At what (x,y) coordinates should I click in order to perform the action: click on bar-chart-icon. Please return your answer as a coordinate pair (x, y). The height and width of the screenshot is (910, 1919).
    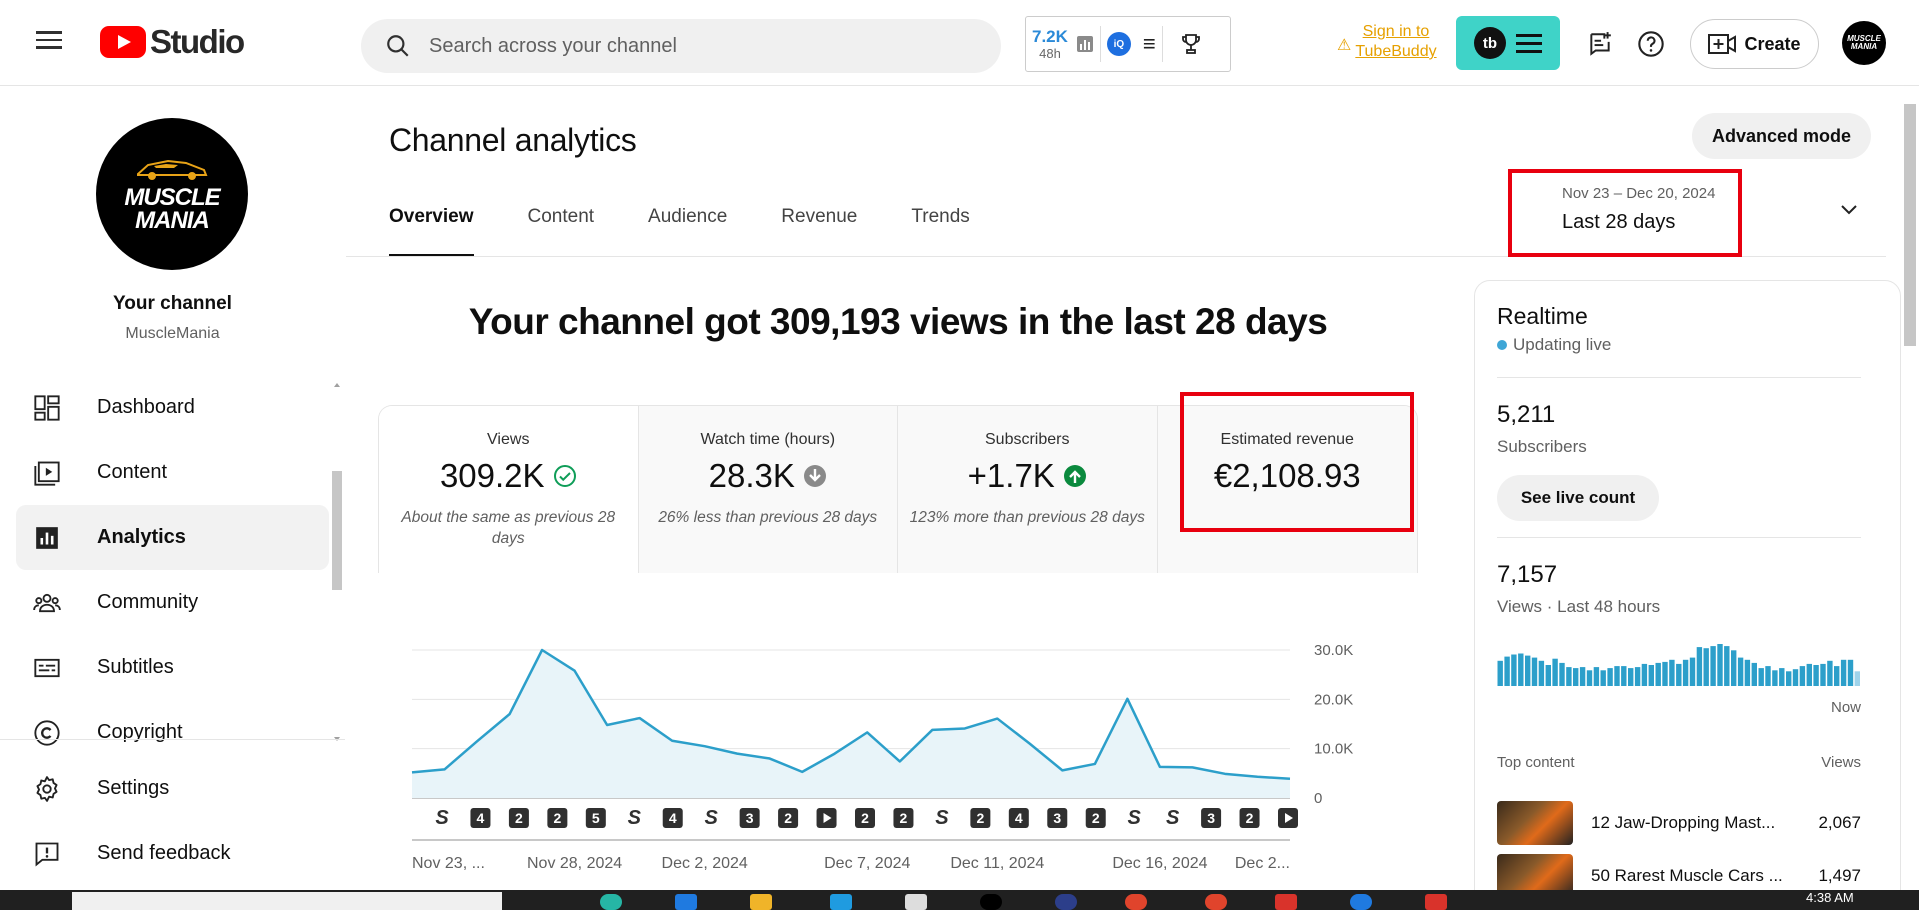
    Looking at the image, I should click on (1085, 44).